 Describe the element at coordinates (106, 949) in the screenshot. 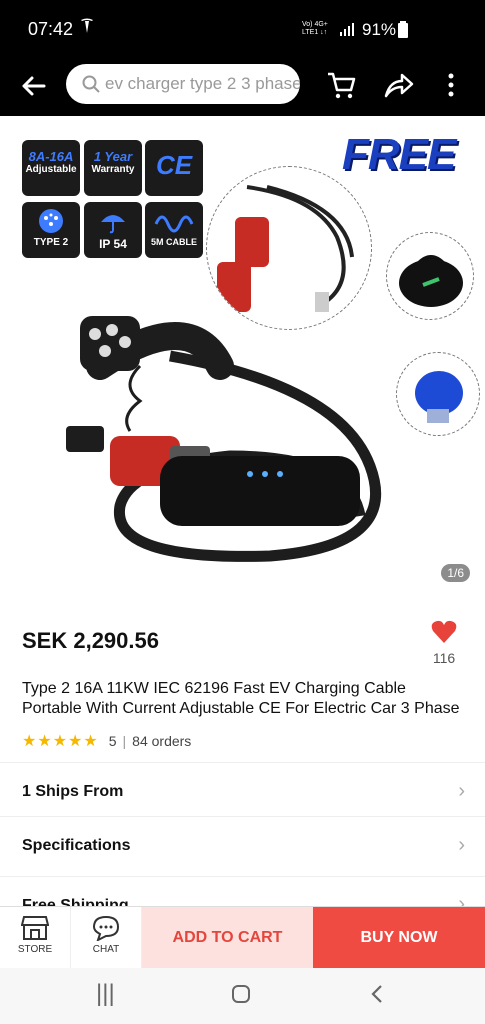

I see `chat-label: CHAT` at that location.